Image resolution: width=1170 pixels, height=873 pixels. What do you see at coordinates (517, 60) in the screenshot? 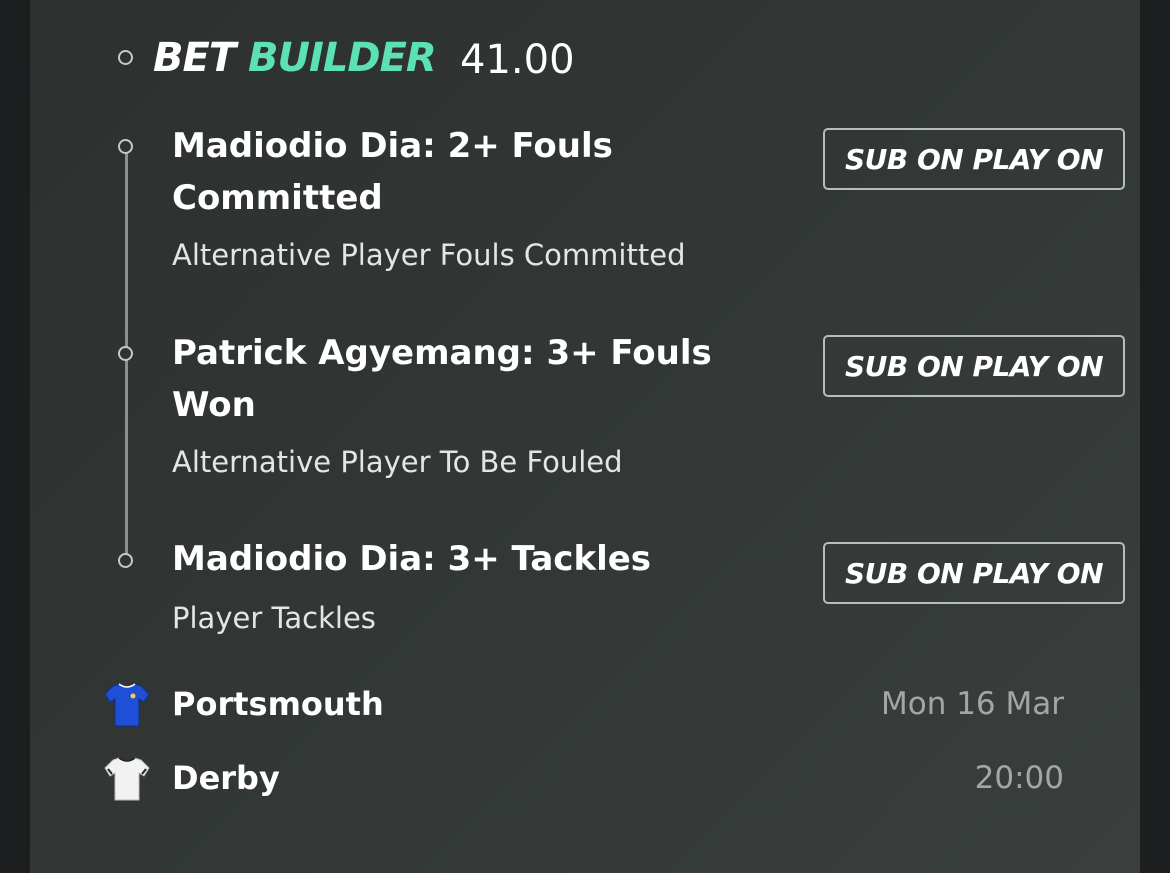
I see `total-odds: 41.00` at bounding box center [517, 60].